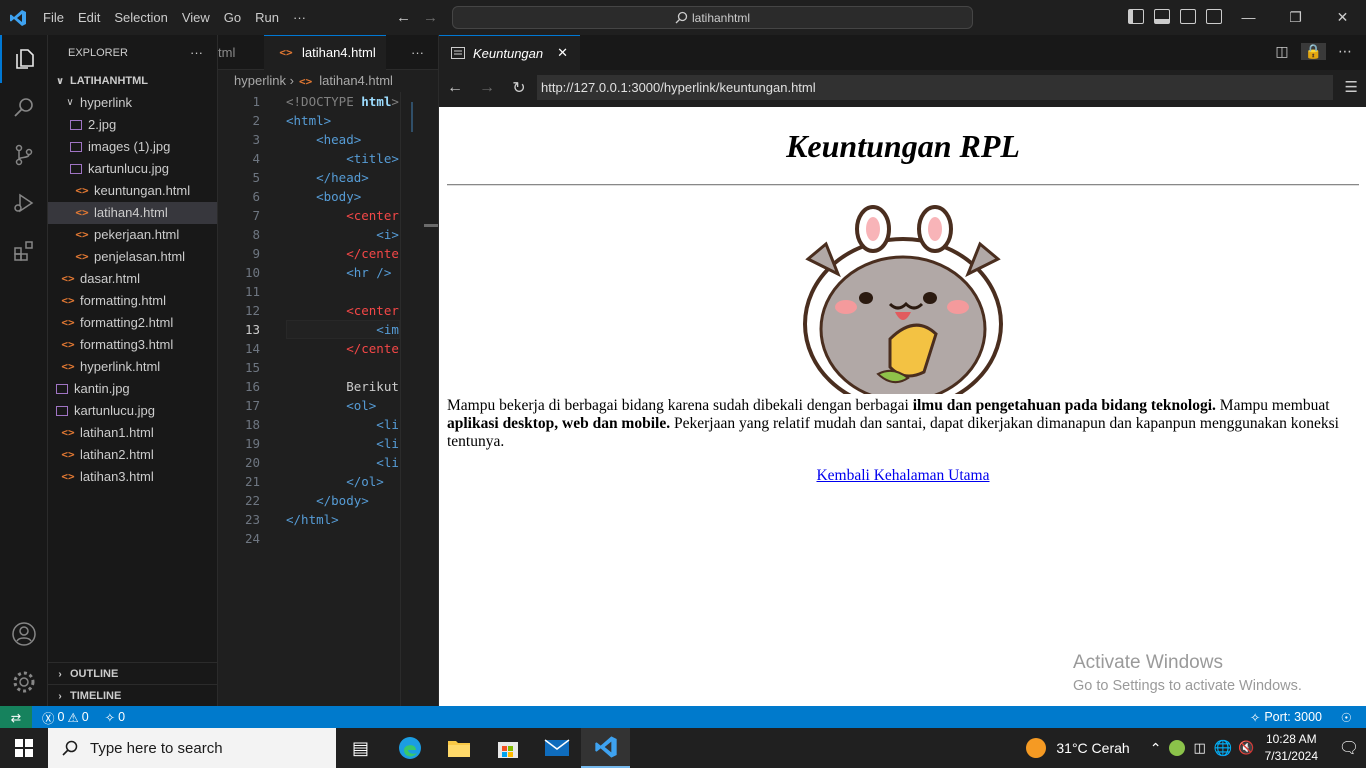  What do you see at coordinates (507, 748) in the screenshot?
I see `microsoft-store-icon` at bounding box center [507, 748].